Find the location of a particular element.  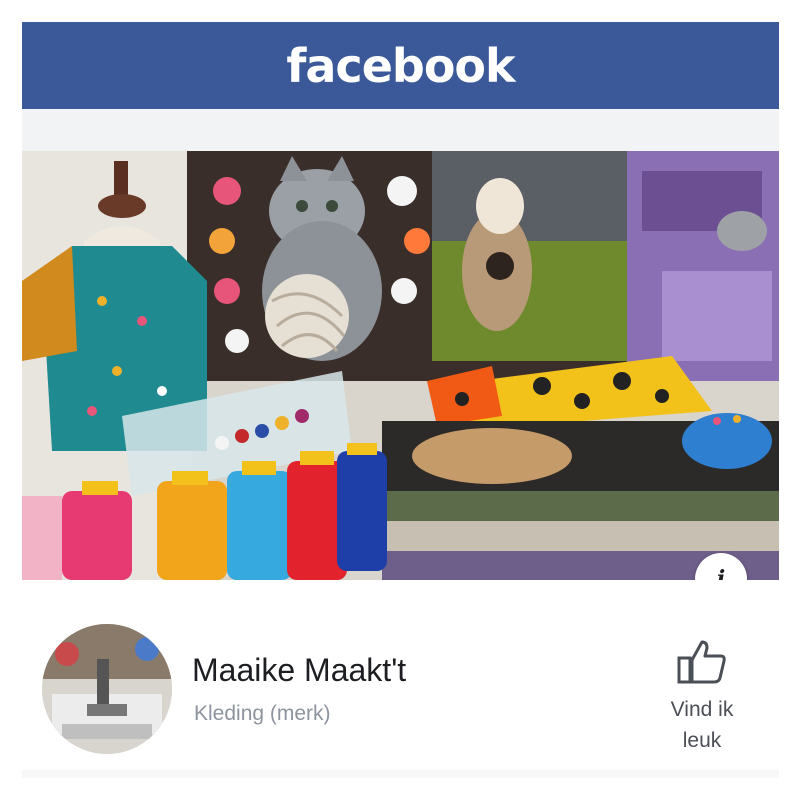

page-name: Maaike Maakt't is located at coordinates (299, 670).